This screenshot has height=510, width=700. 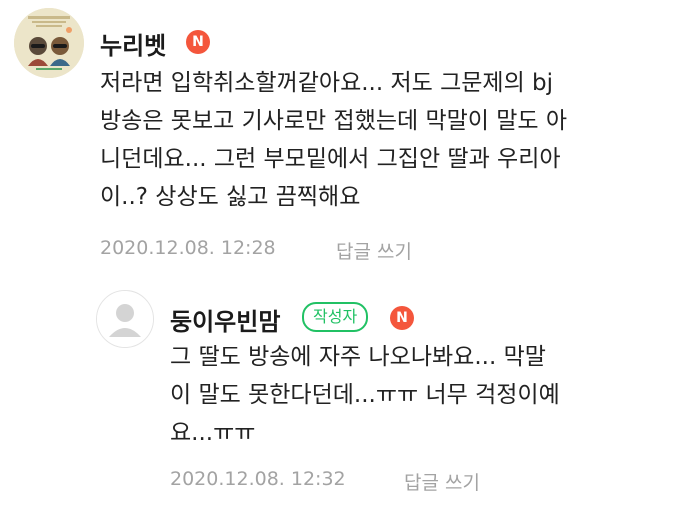 I want to click on comment-date: 2020.12.08. 12:32, so click(x=258, y=479).